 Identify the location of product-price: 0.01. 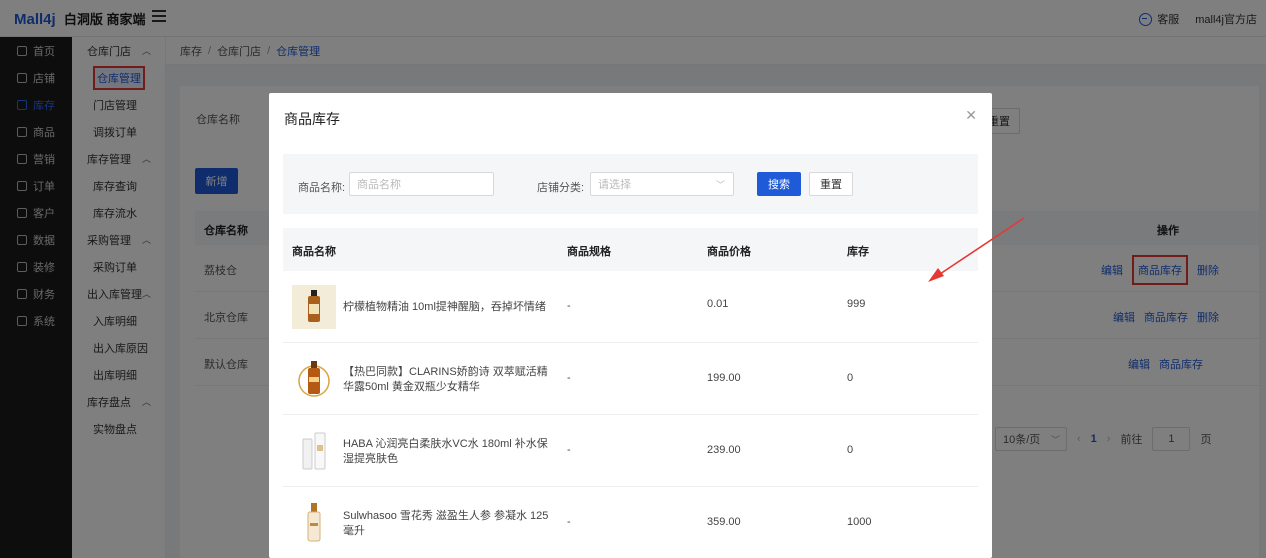
(718, 304).